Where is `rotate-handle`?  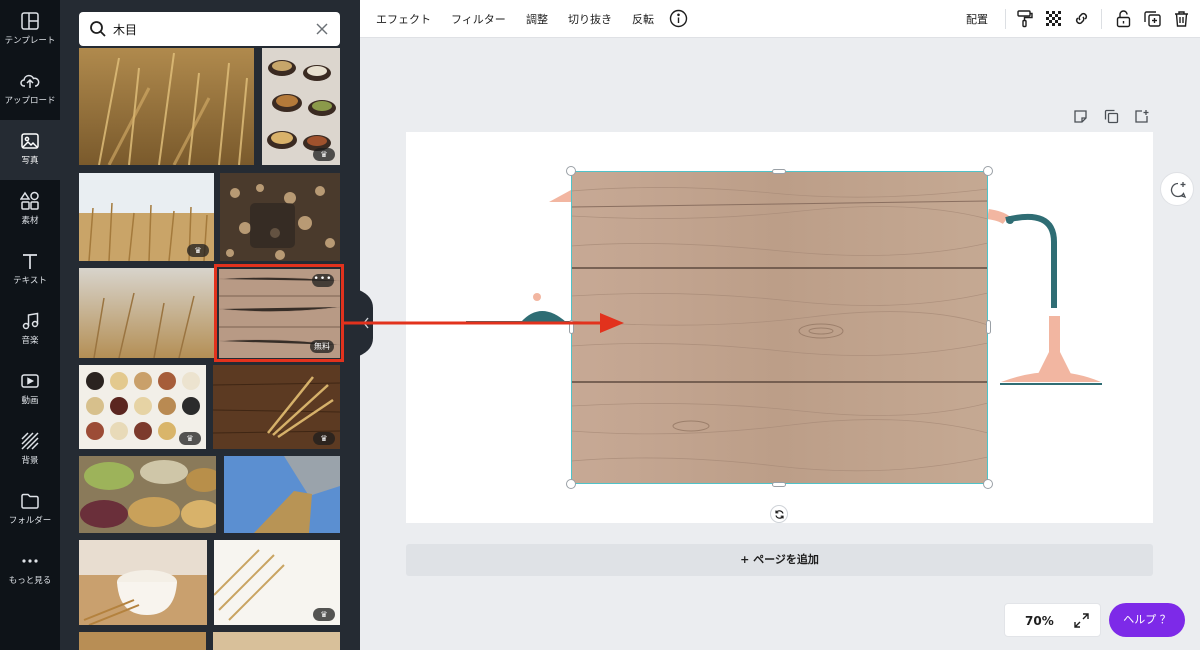
rotate-handle is located at coordinates (779, 514).